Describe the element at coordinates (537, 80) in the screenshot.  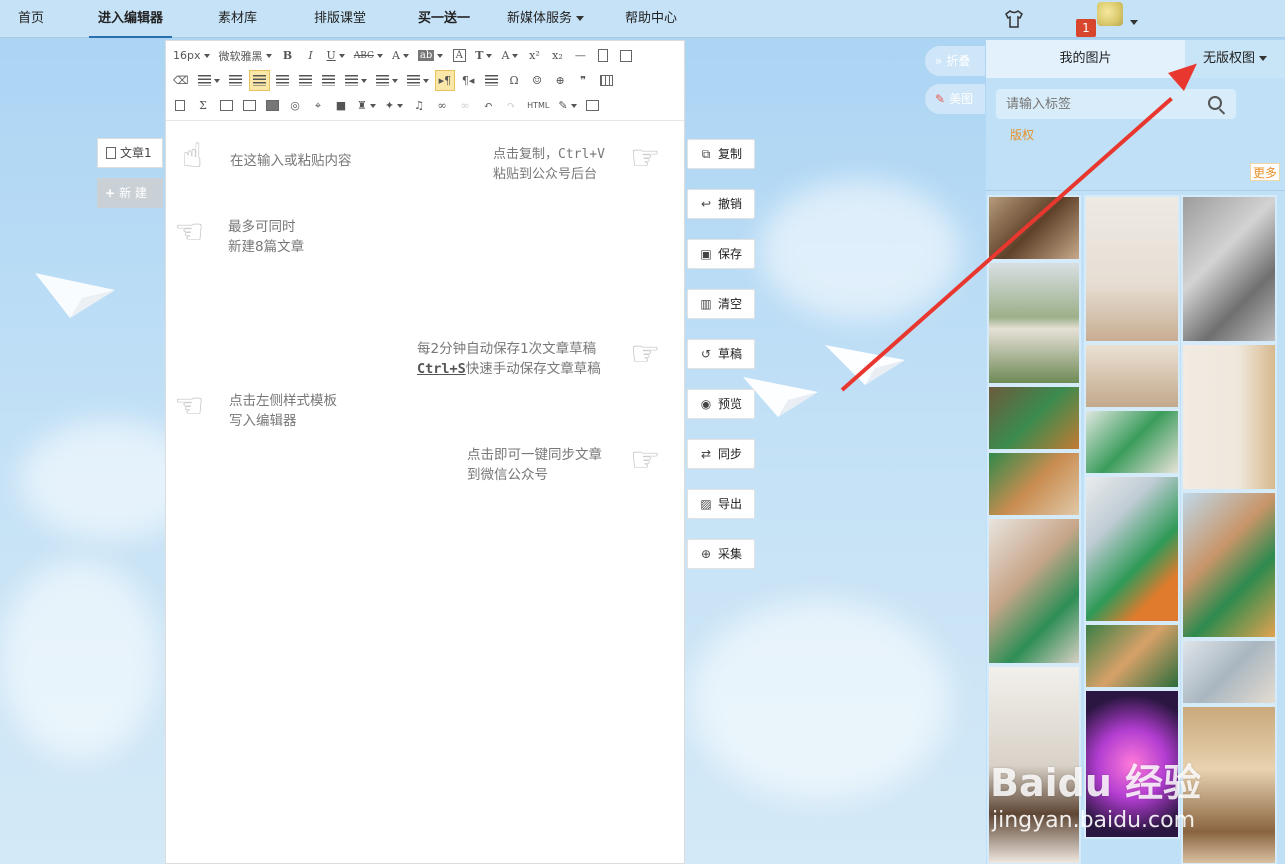
I see `emoji-icon: ☺` at that location.